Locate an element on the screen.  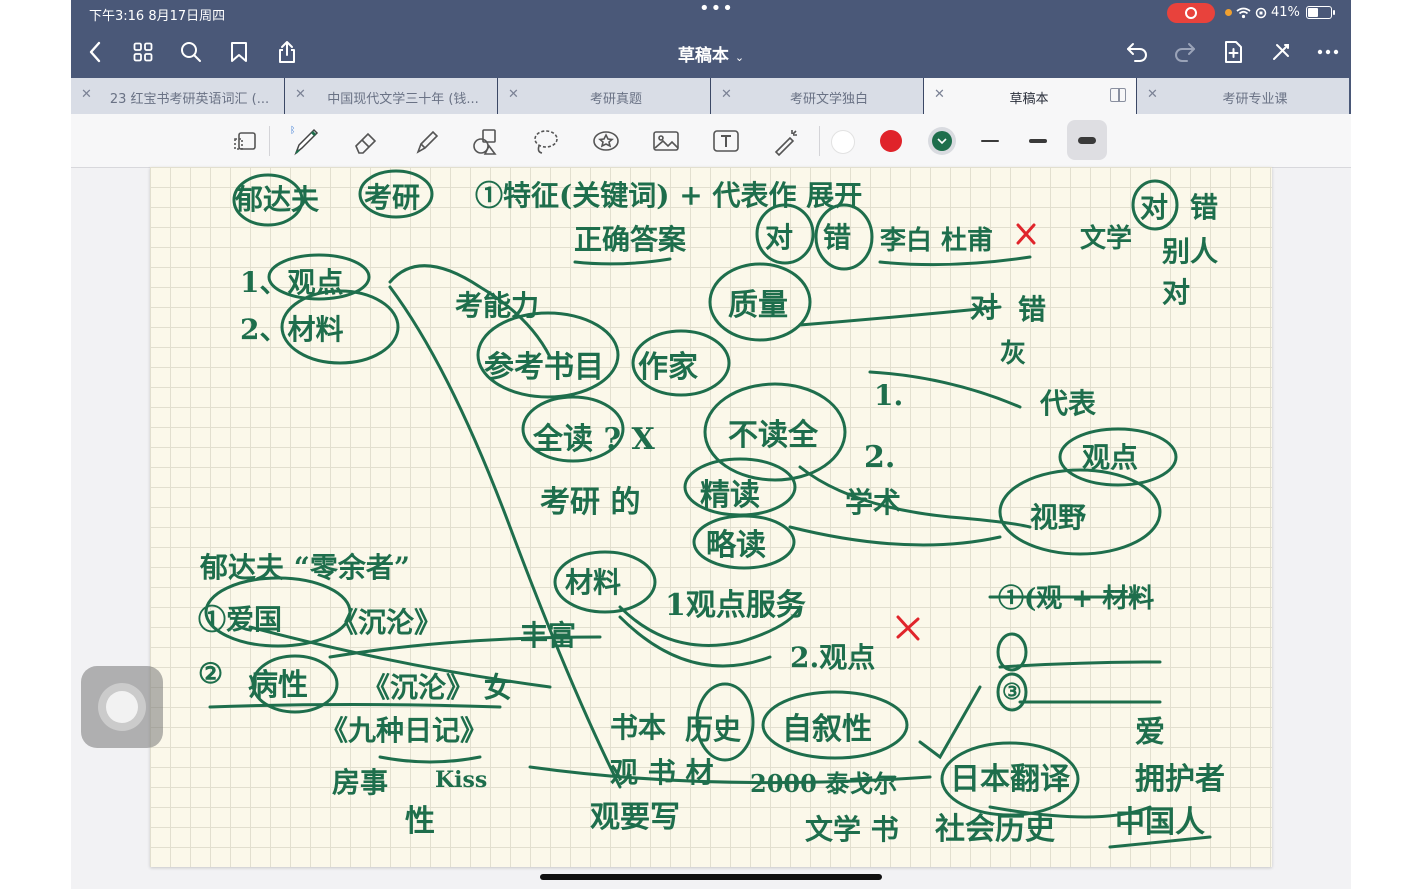
note-word: 《沉沦》 is located at coordinates (386, 622).